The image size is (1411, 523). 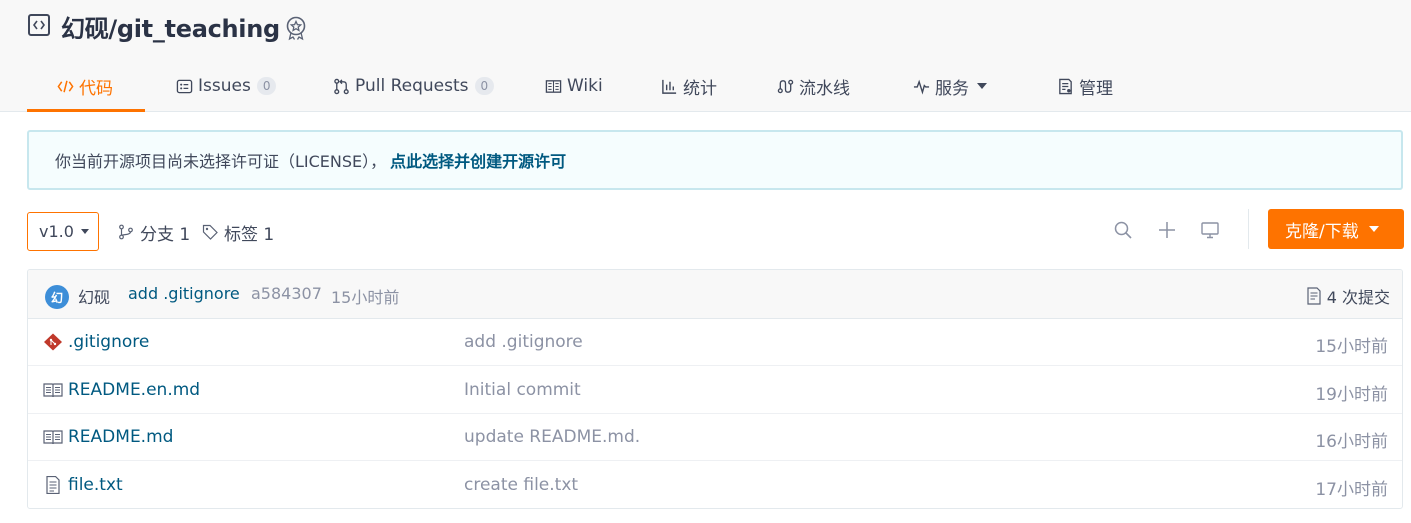 What do you see at coordinates (134, 390) in the screenshot?
I see `file-name: README.en.md` at bounding box center [134, 390].